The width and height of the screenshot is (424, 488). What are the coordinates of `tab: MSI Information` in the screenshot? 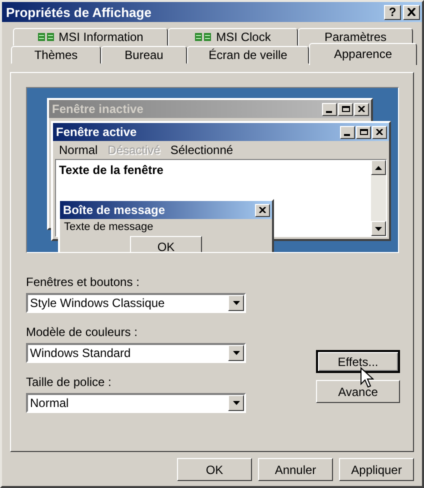 It's located at (90, 37).